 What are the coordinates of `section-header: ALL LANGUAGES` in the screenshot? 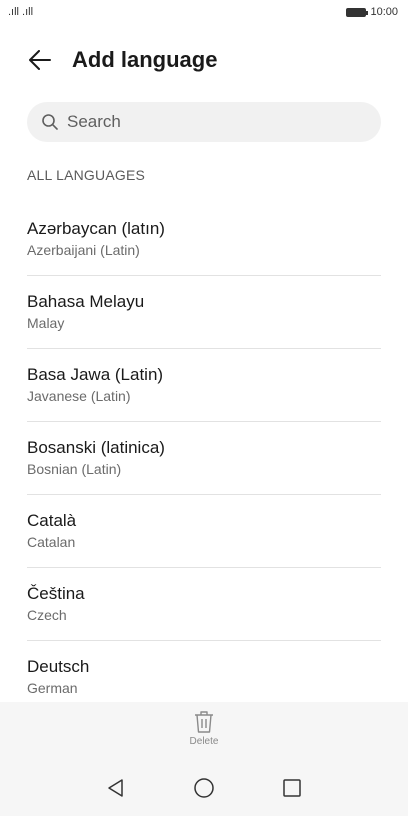 It's located at (86, 175).